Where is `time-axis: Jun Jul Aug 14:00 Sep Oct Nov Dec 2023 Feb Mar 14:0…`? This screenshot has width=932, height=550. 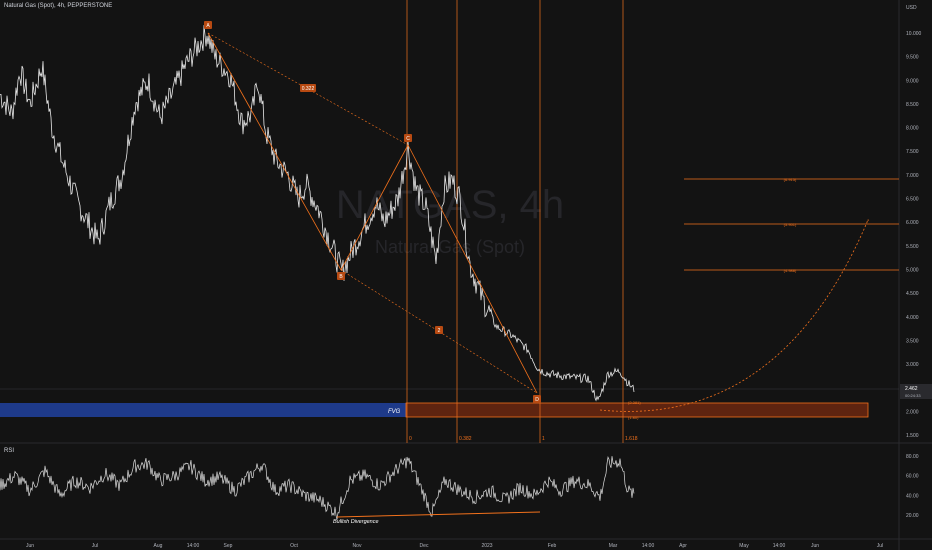
time-axis: Jun Jul Aug 14:00 Sep Oct Nov Dec 2023 Feb Mar 14:0… is located at coordinates (454, 546).